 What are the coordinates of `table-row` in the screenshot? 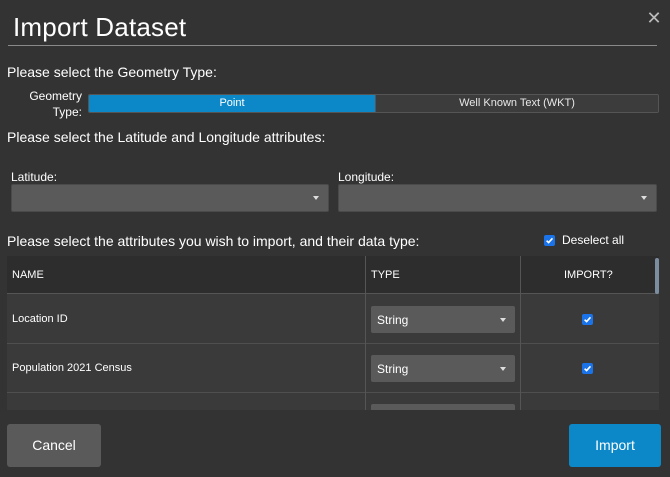 It's located at (333, 401).